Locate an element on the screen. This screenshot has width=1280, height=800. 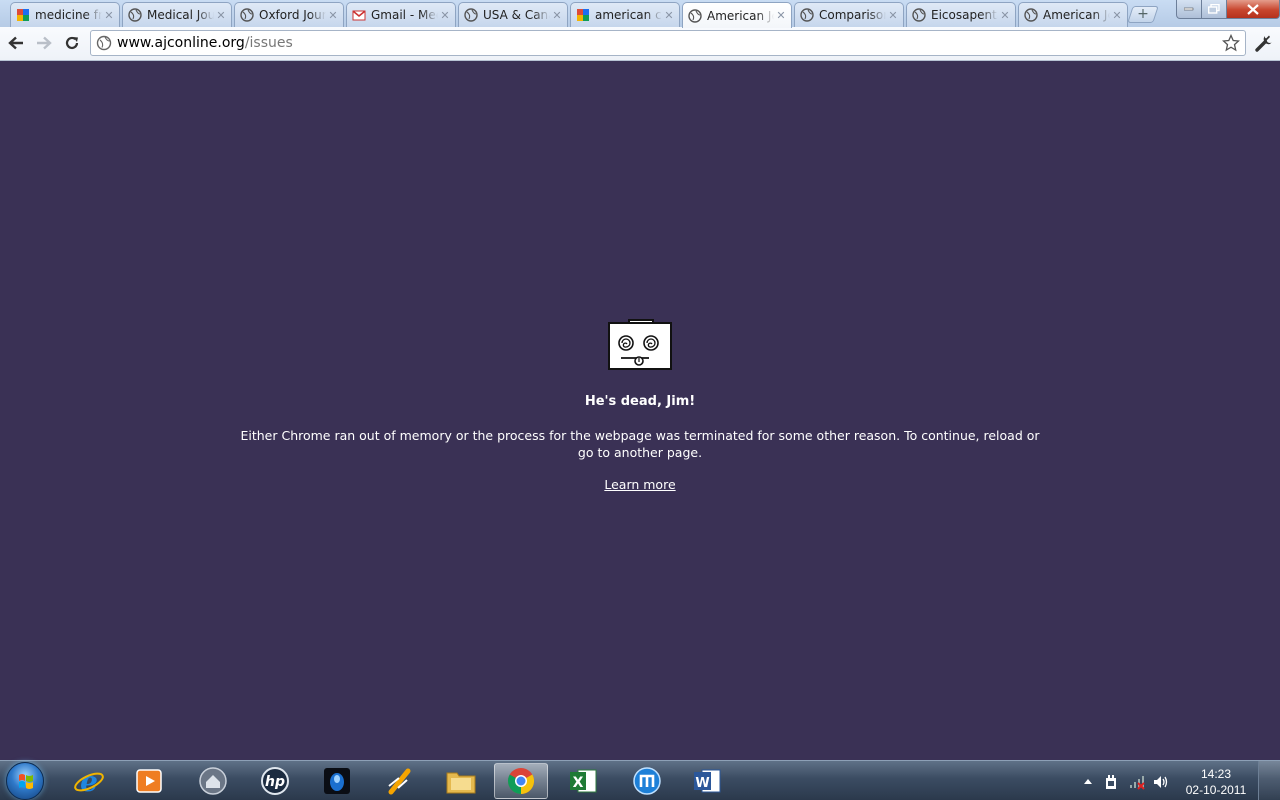
minimize-button is located at coordinates (1189, 9).